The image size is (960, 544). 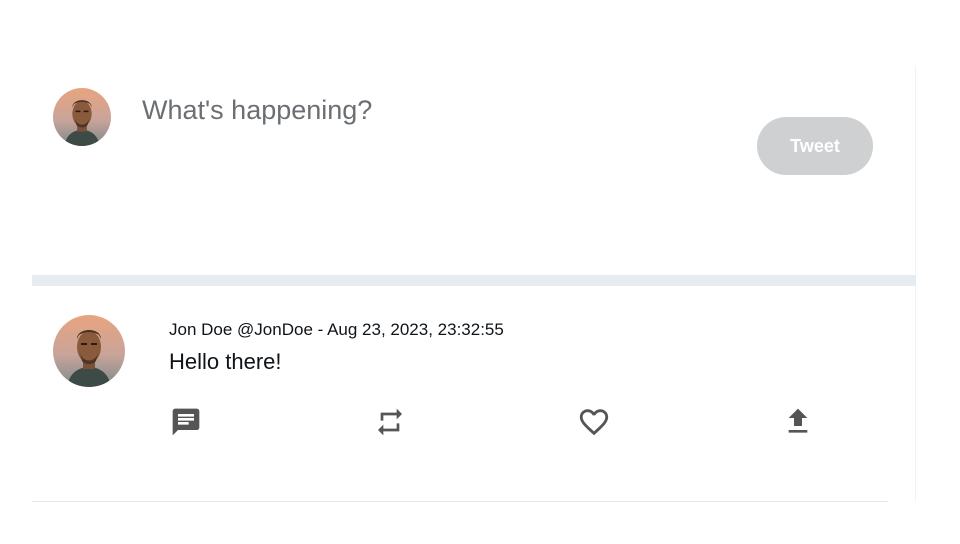 I want to click on tweet-meta: Jon Doe @JonDoe - Aug 23, 2023, 23:32:55, so click(x=336, y=329).